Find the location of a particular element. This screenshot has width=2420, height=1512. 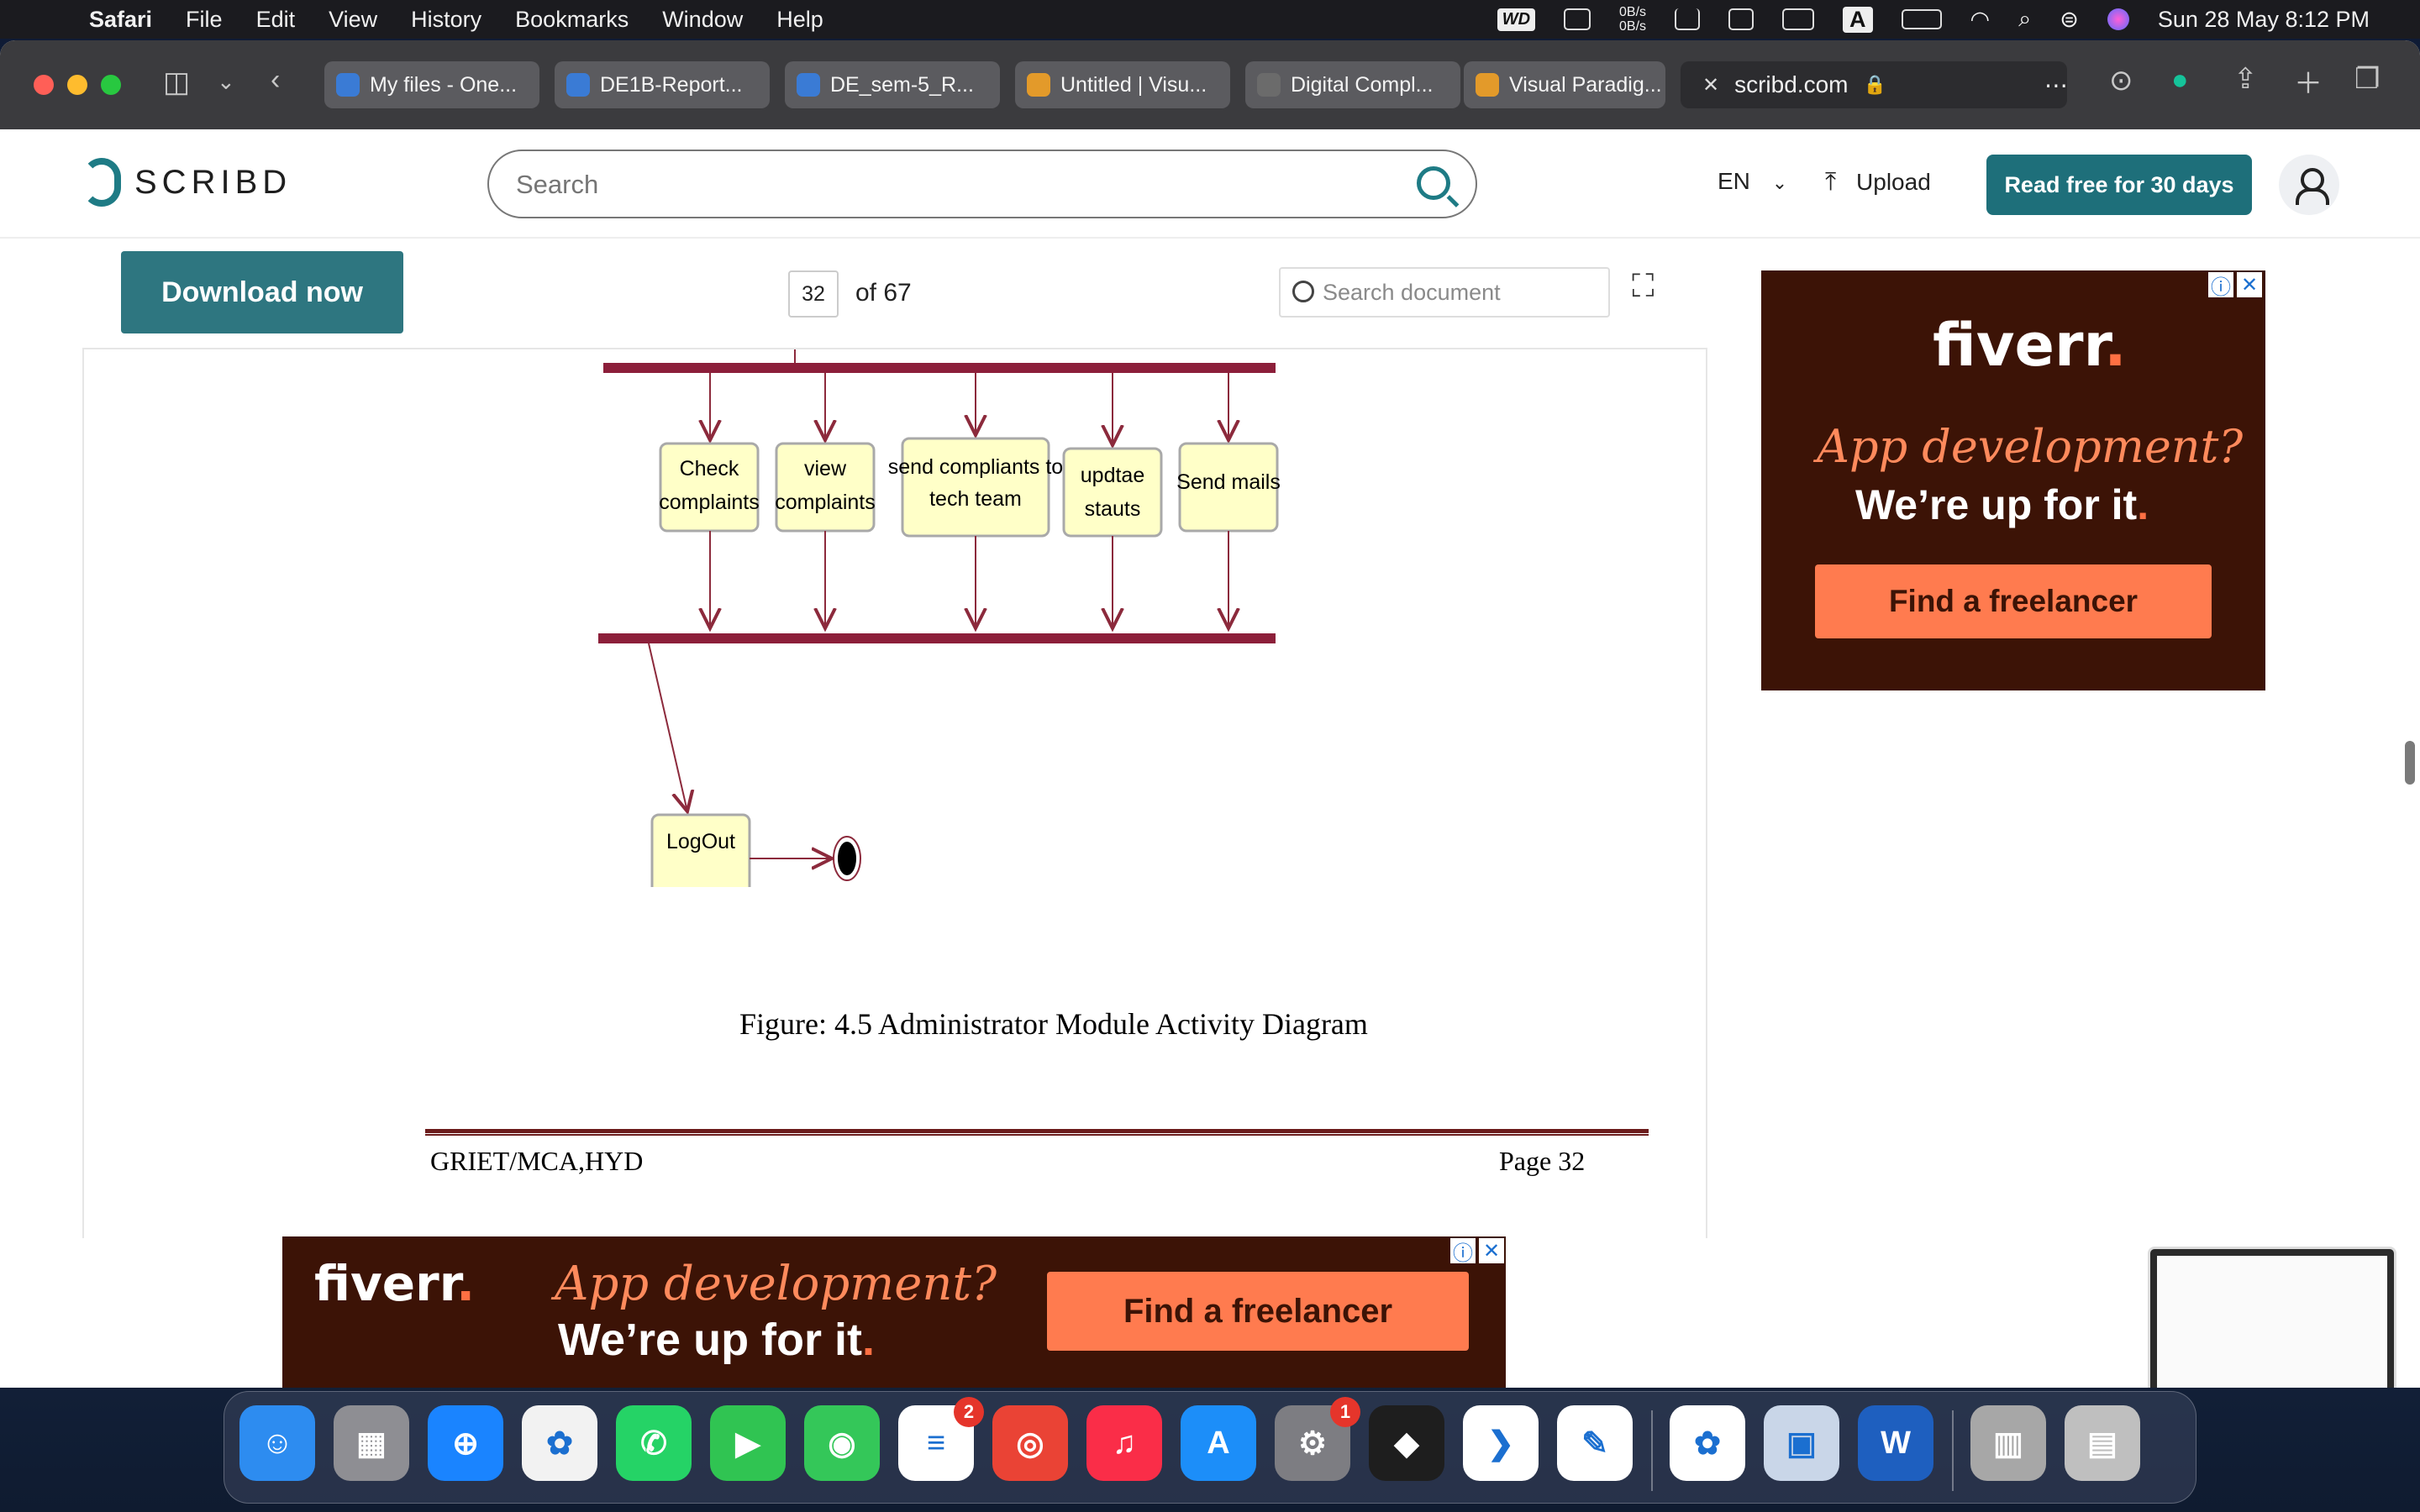

layout-icon is located at coordinates (1741, 19).